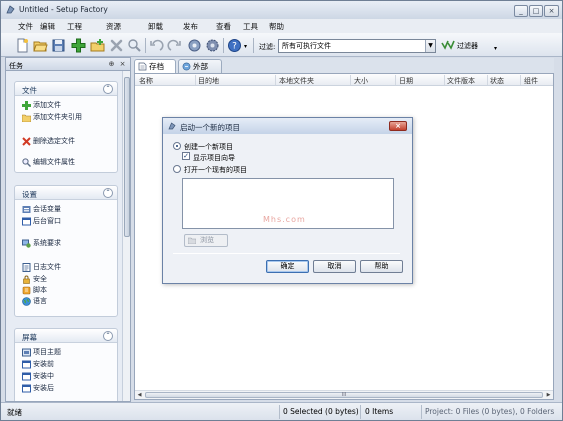 This screenshot has width=563, height=421. Describe the element at coordinates (495, 48) in the screenshot. I see `toolbar-overflow-icon: ▾` at that location.